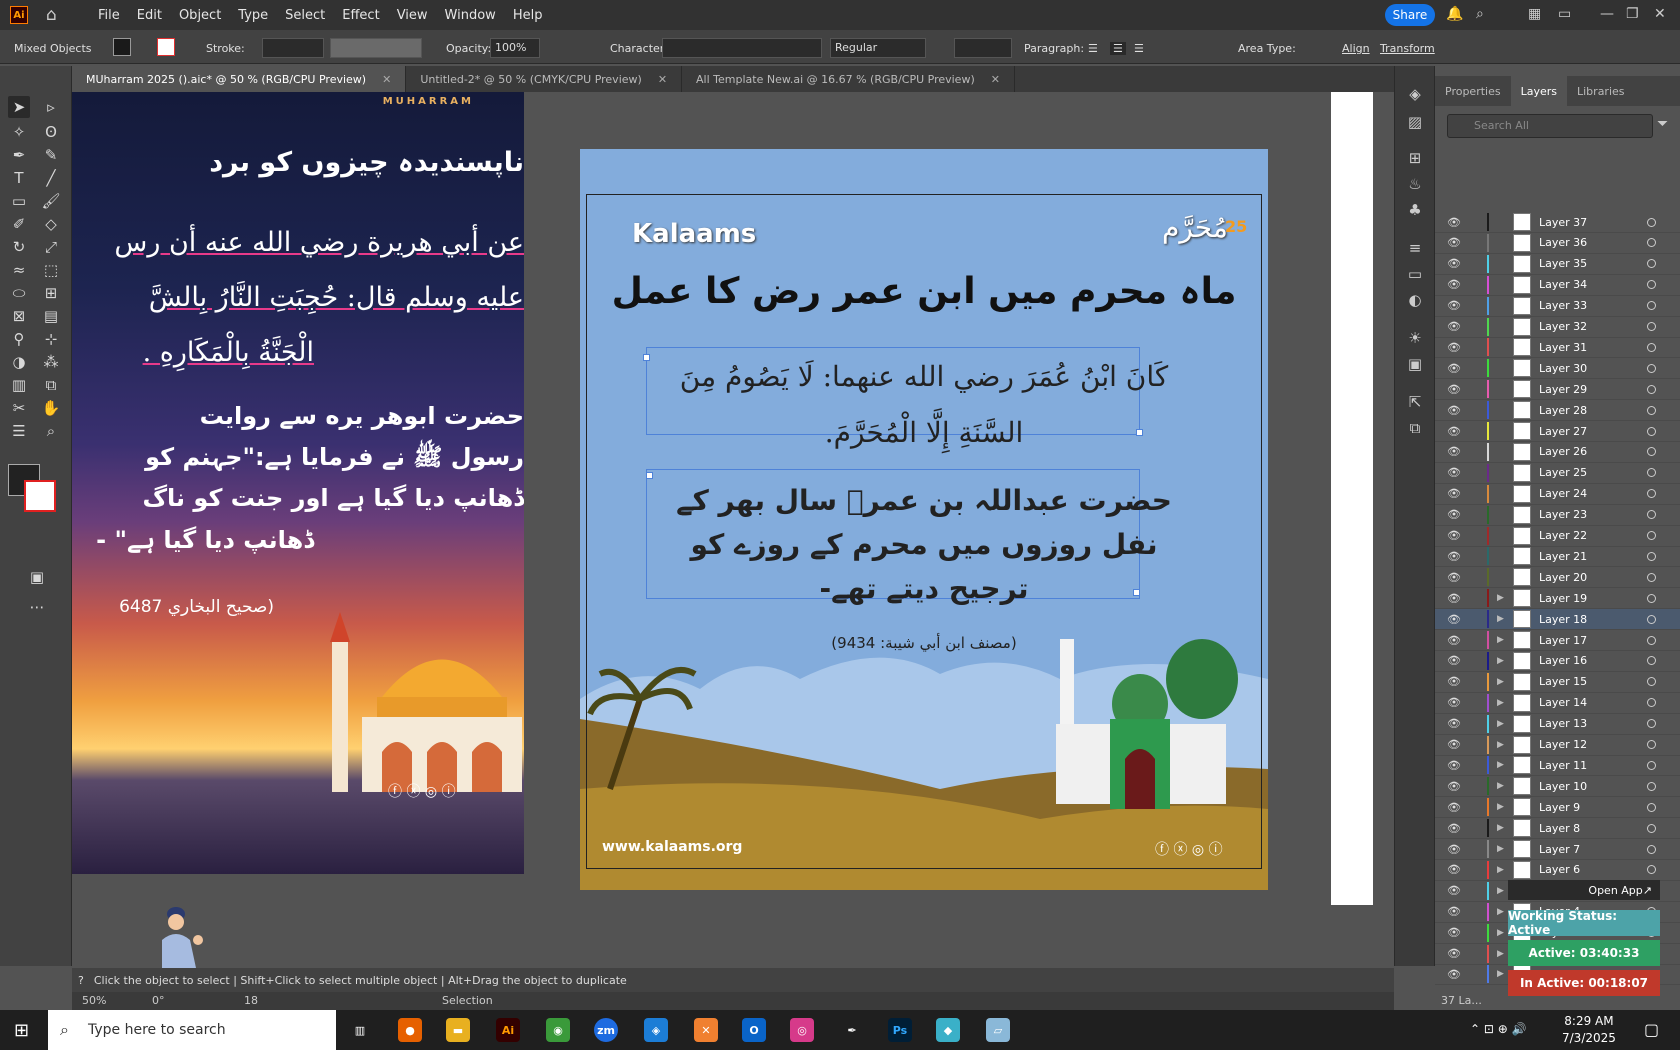  I want to click on artboards-panel-icon: ⧉, so click(1415, 428).